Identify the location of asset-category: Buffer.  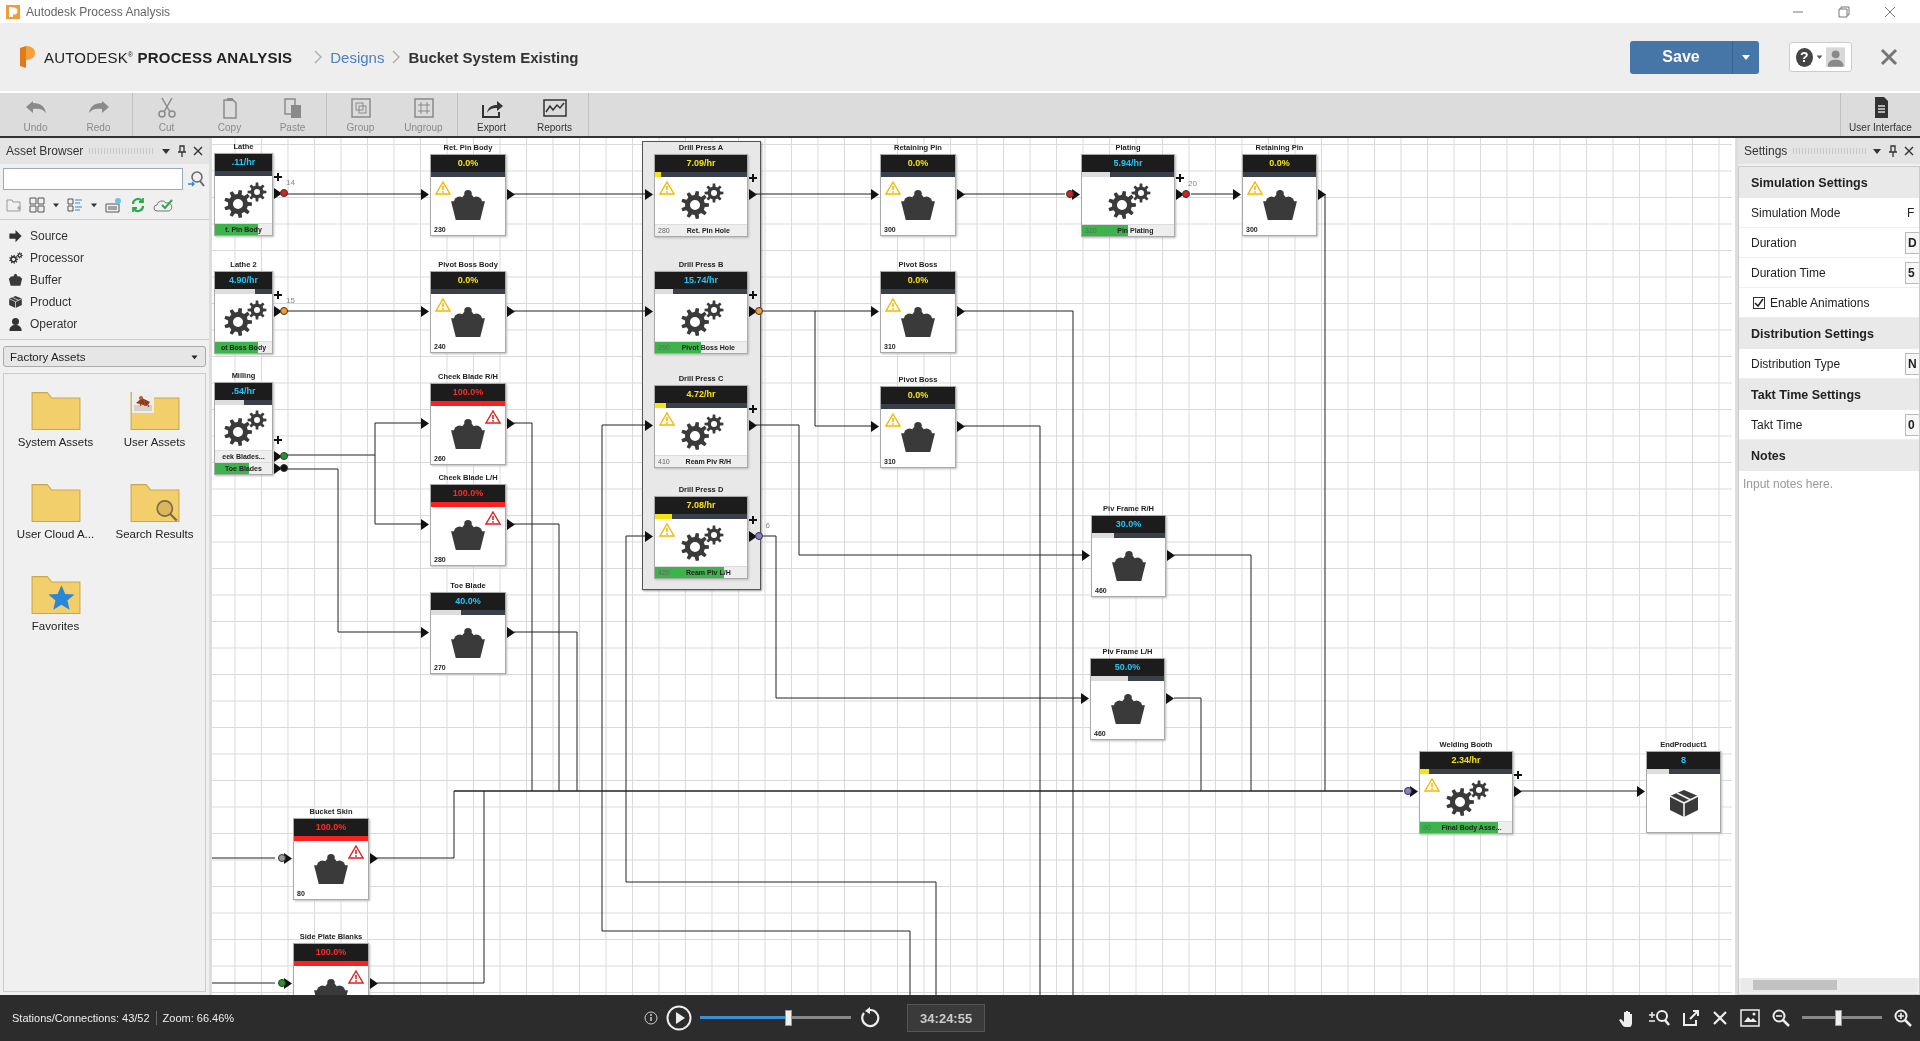
(104, 279).